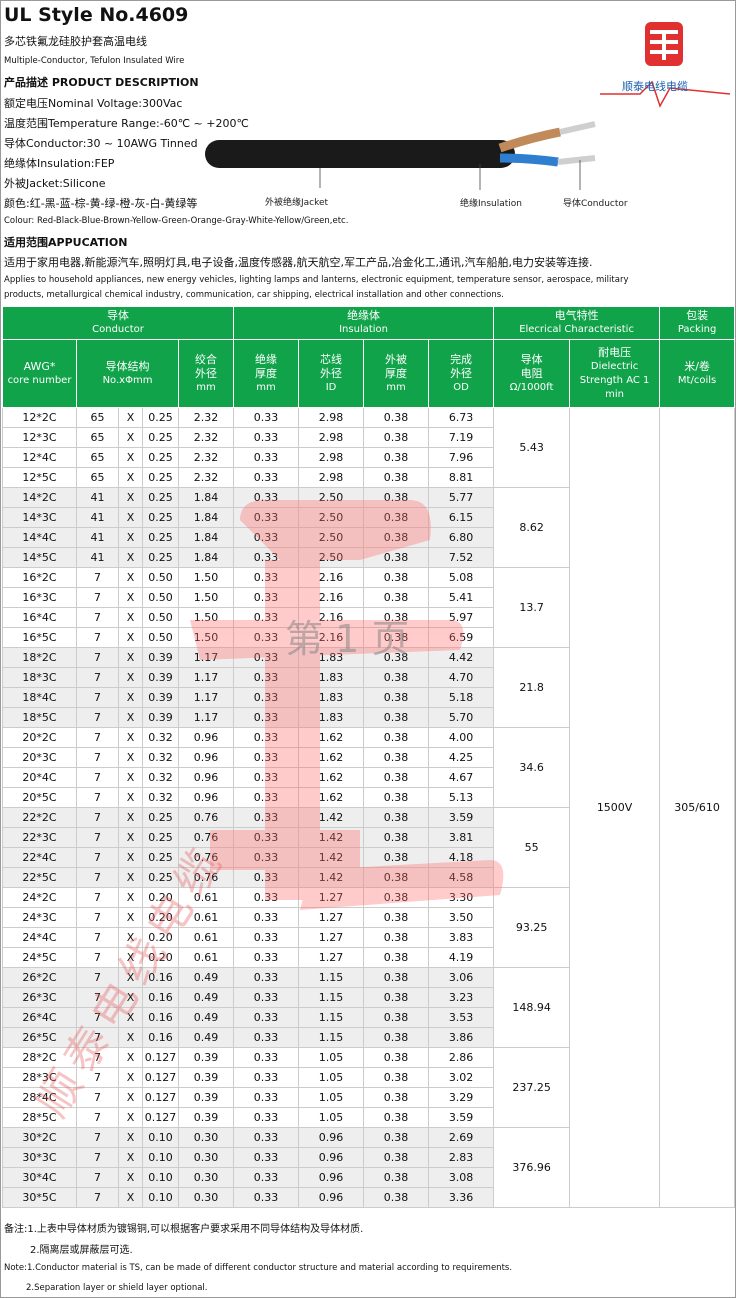 This screenshot has height=1298, width=736. I want to click on cell-awg: 22*5C, so click(39, 877).